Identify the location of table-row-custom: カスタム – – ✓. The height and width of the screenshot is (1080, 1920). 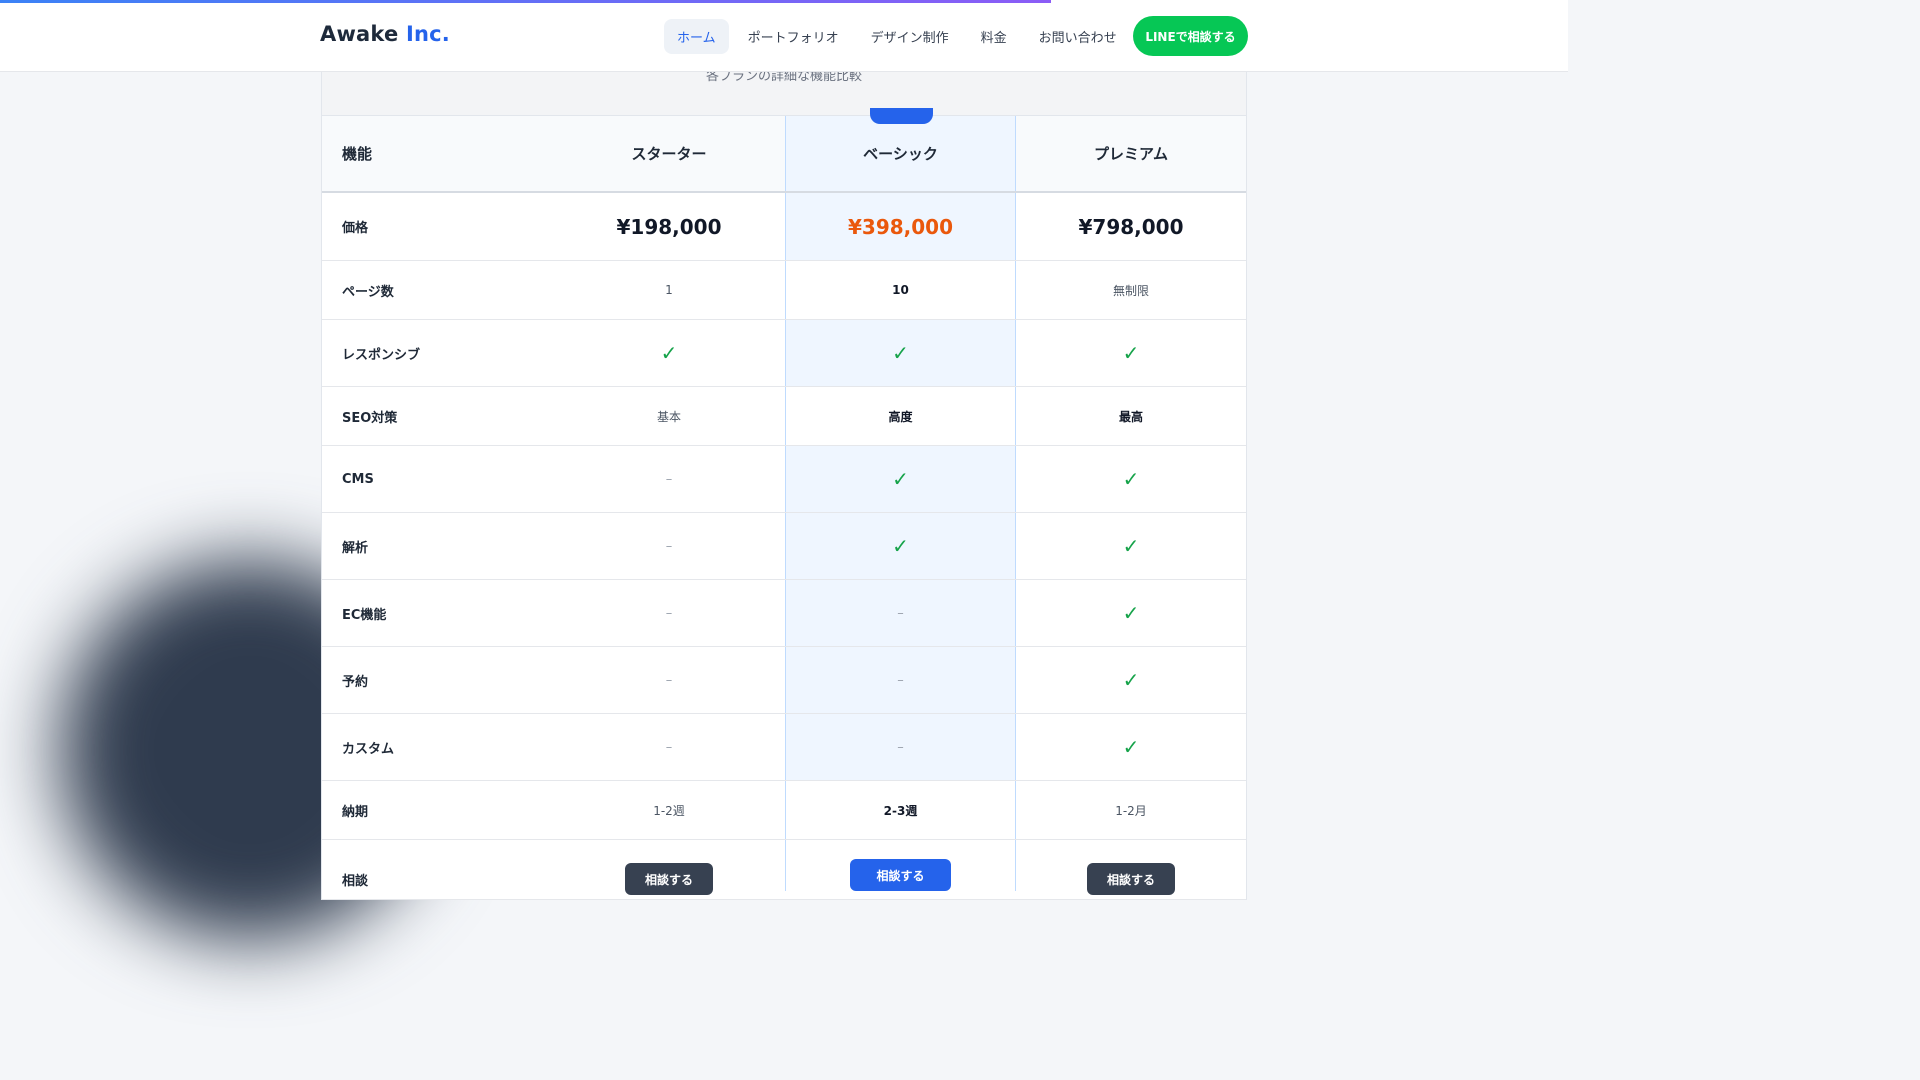
(784, 747).